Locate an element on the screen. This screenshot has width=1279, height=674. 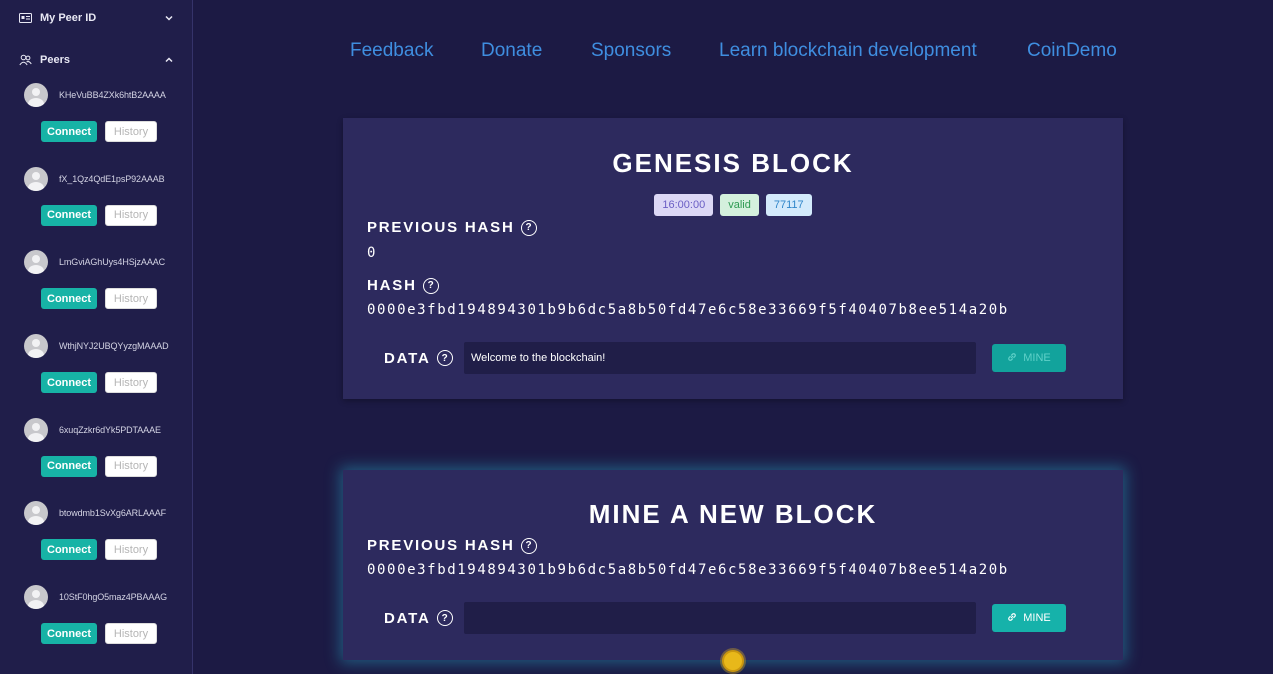
nonce-badge: 77117 is located at coordinates (788, 205).